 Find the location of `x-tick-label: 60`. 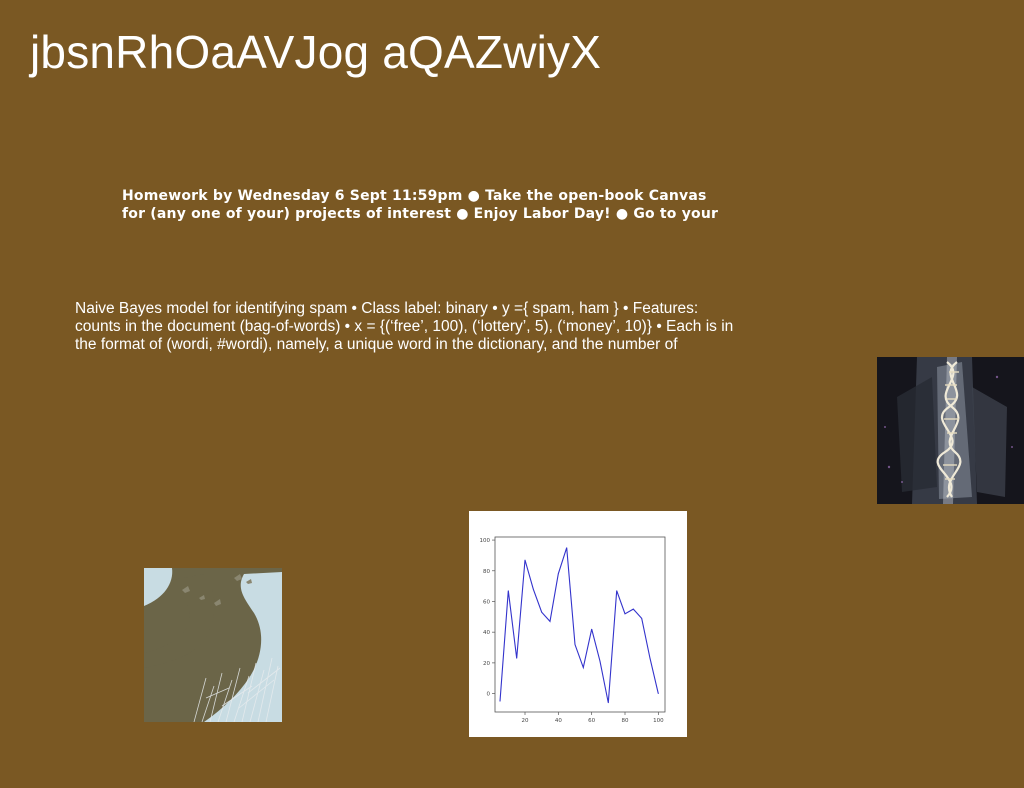

x-tick-label: 60 is located at coordinates (591, 721).